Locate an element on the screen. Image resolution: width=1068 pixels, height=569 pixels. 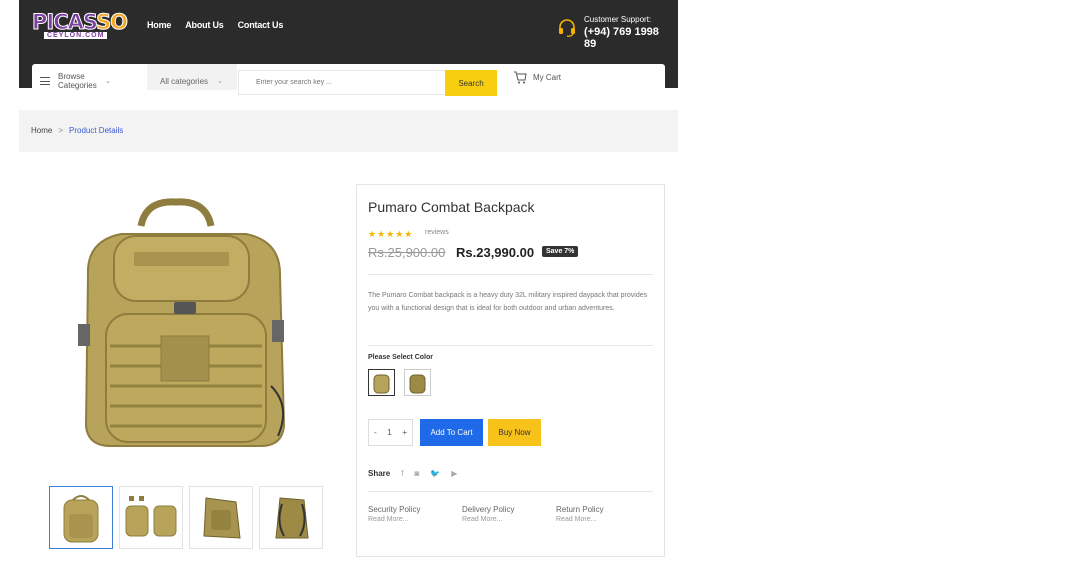
customer-support: Customer Support: (+94) 769 1998 89 is located at coordinates (614, 32).